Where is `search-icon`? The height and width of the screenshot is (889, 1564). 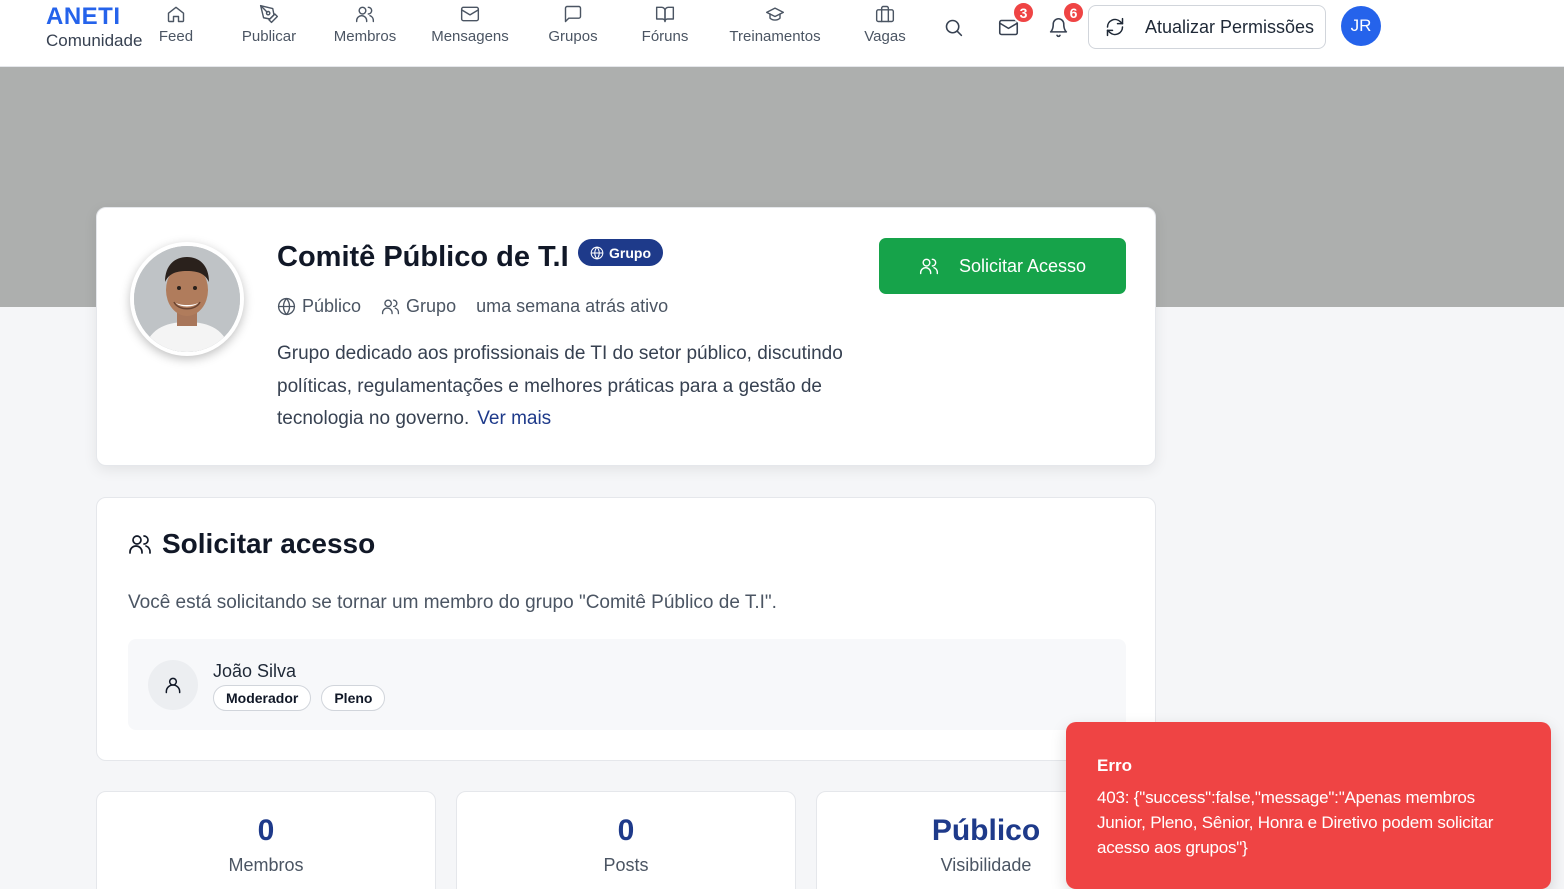
search-icon is located at coordinates (953, 27).